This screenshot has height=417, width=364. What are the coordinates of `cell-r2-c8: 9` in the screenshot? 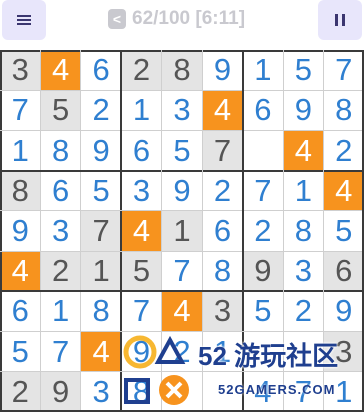 It's located at (303, 110).